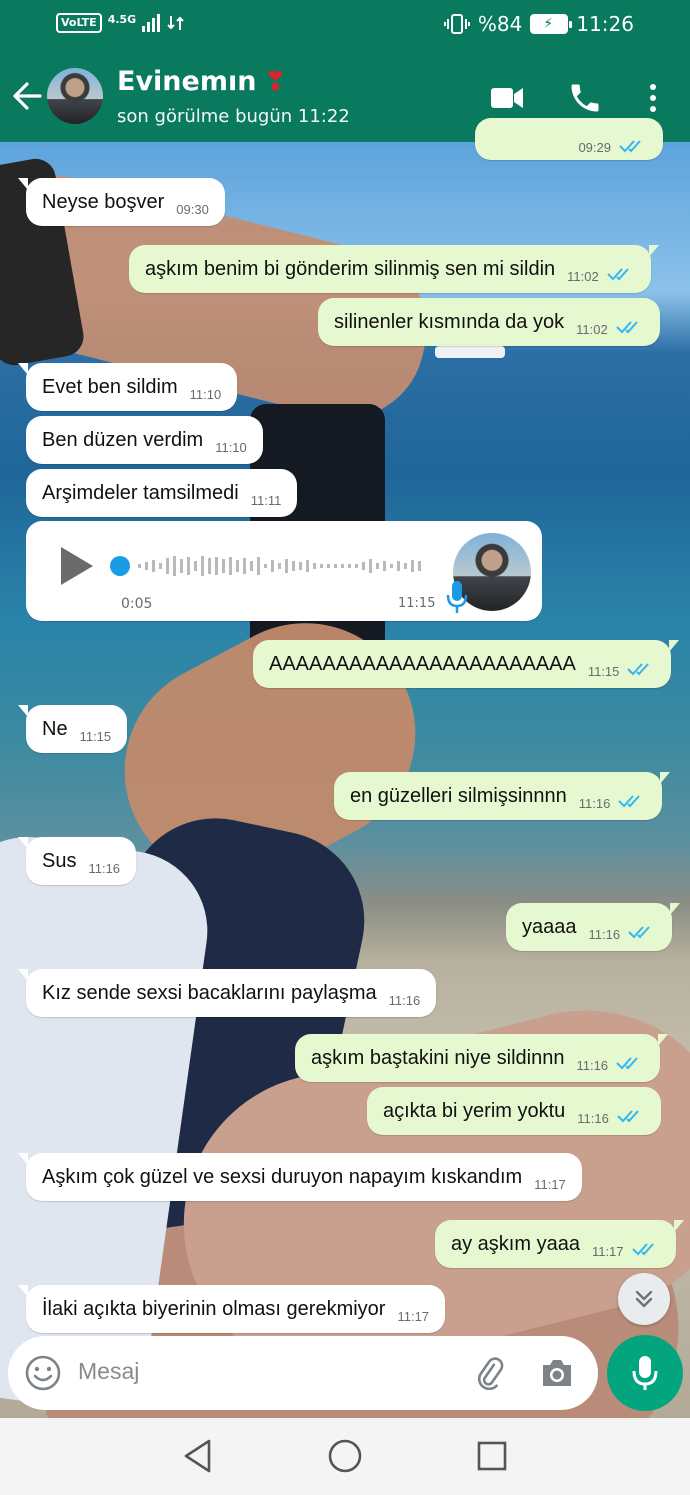 The width and height of the screenshot is (690, 1495). Describe the element at coordinates (108, 1371) in the screenshot. I see `message-input: Mesaj` at that location.